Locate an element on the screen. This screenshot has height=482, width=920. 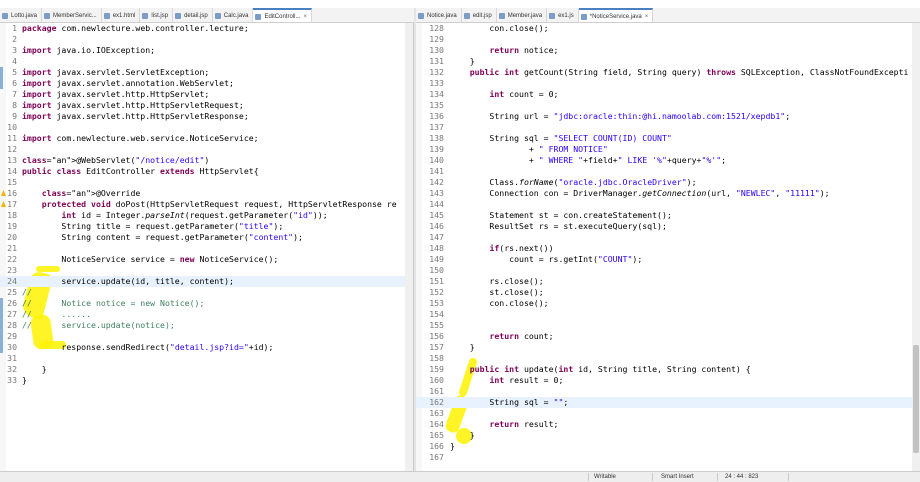
code-line: 21 is located at coordinates (206, 248).